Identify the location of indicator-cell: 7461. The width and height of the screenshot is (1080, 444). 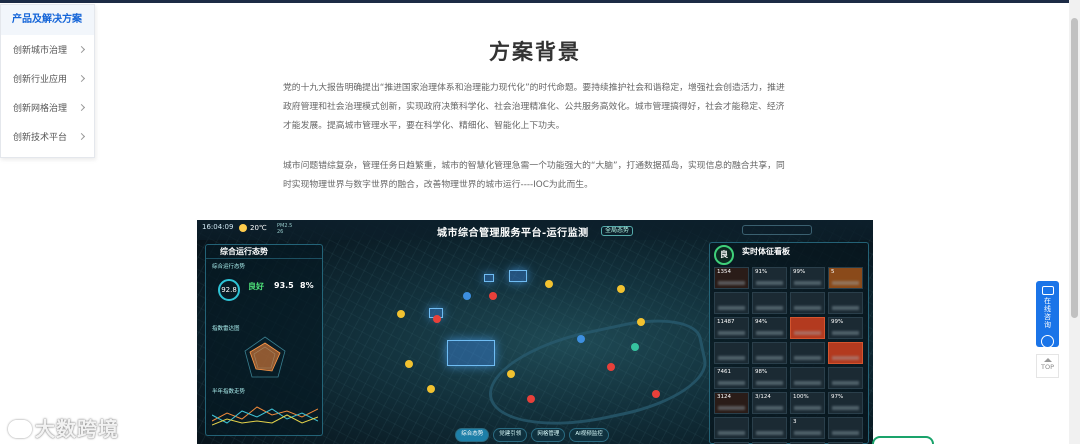
(731, 378).